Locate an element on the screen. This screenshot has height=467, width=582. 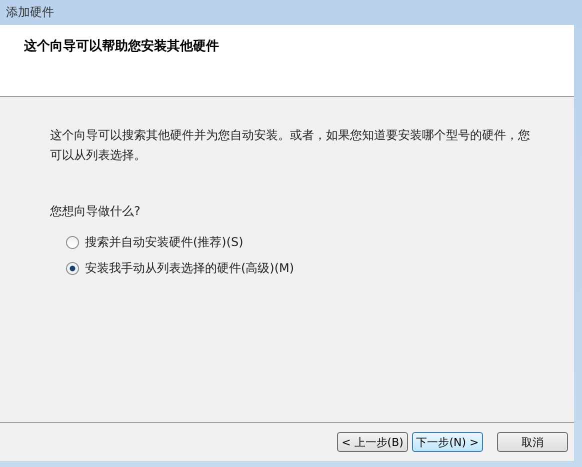
question-text: 您想向导做什么? is located at coordinates (96, 211).